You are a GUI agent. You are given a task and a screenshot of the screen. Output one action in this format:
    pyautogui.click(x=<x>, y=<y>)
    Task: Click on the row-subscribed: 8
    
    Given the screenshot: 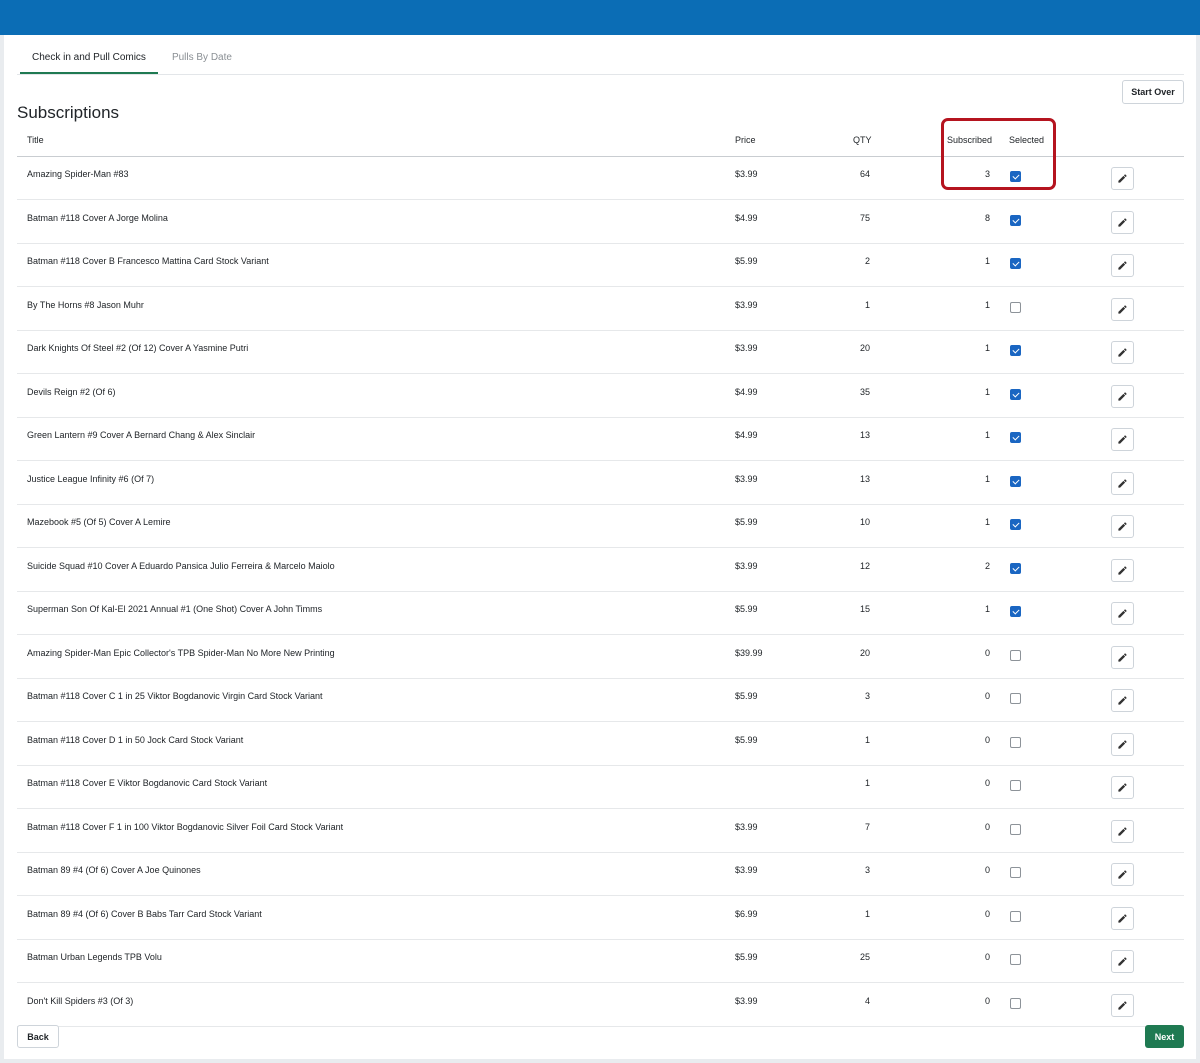 What is the action you would take?
    pyautogui.click(x=987, y=217)
    